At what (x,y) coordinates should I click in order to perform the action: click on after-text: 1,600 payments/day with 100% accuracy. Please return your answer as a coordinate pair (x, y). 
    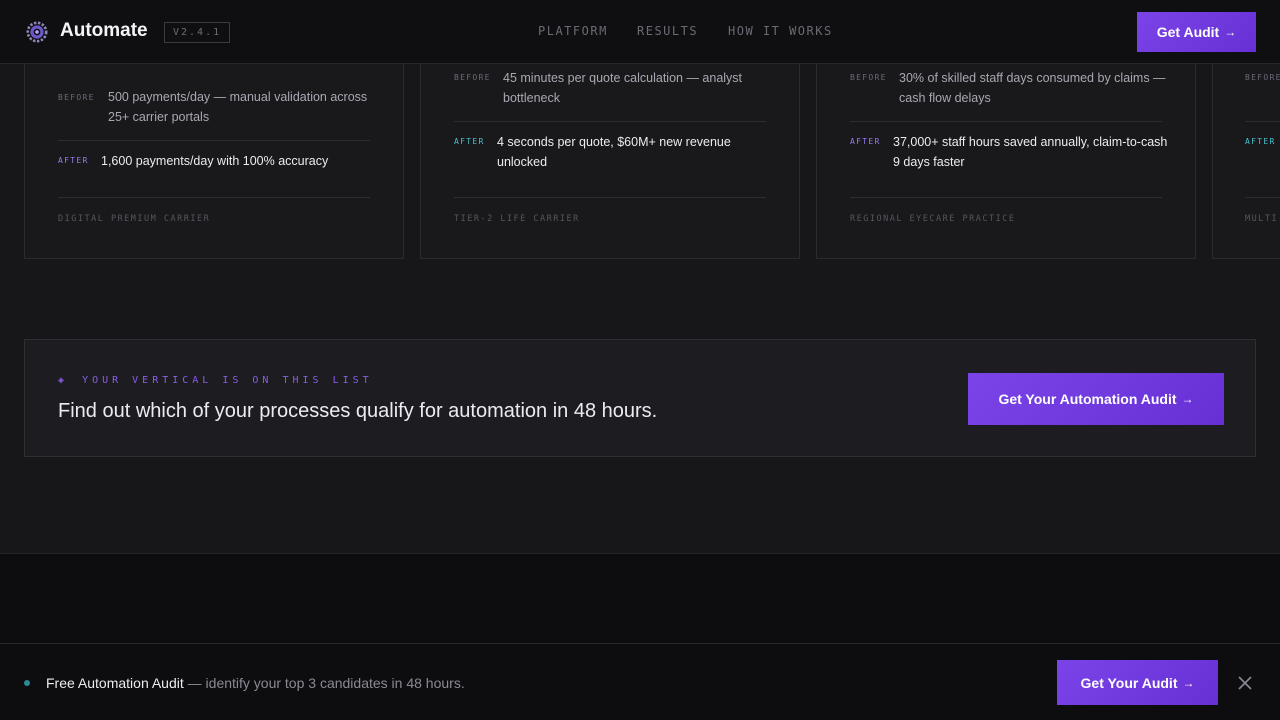
    Looking at the image, I should click on (215, 161).